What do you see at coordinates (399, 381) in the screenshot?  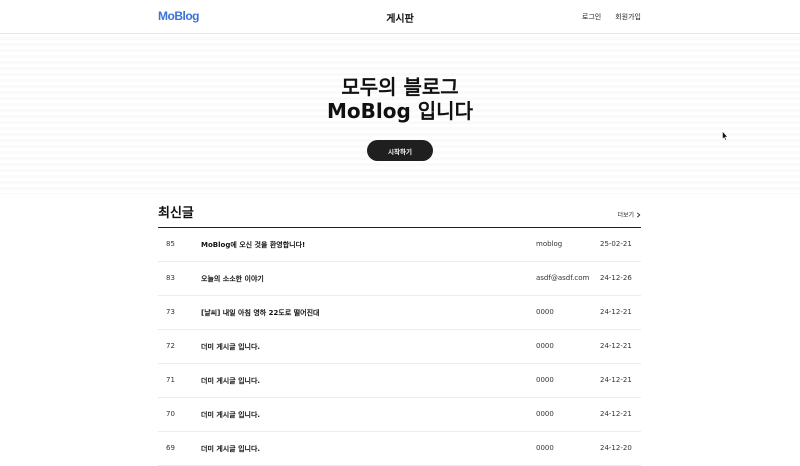 I see `post-row: 71 더미 게시글 입니다. 0000 24-12-21` at bounding box center [399, 381].